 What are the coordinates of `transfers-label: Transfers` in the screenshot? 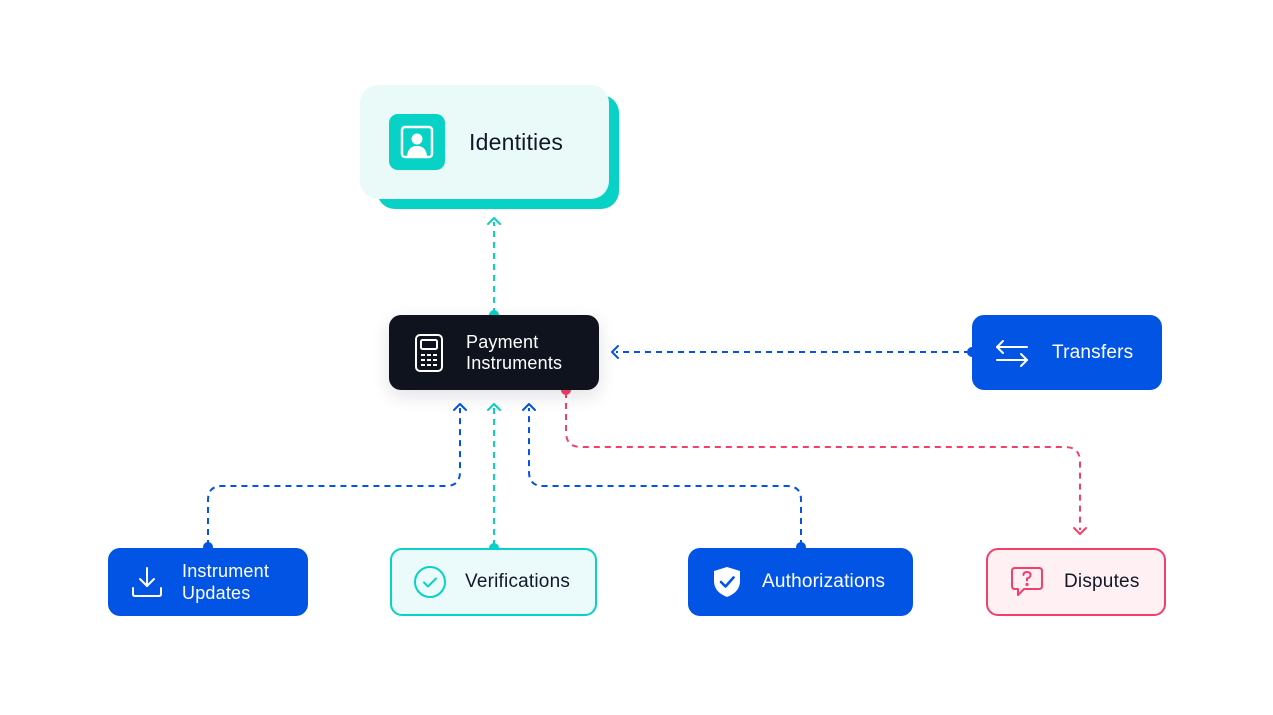 It's located at (1093, 352).